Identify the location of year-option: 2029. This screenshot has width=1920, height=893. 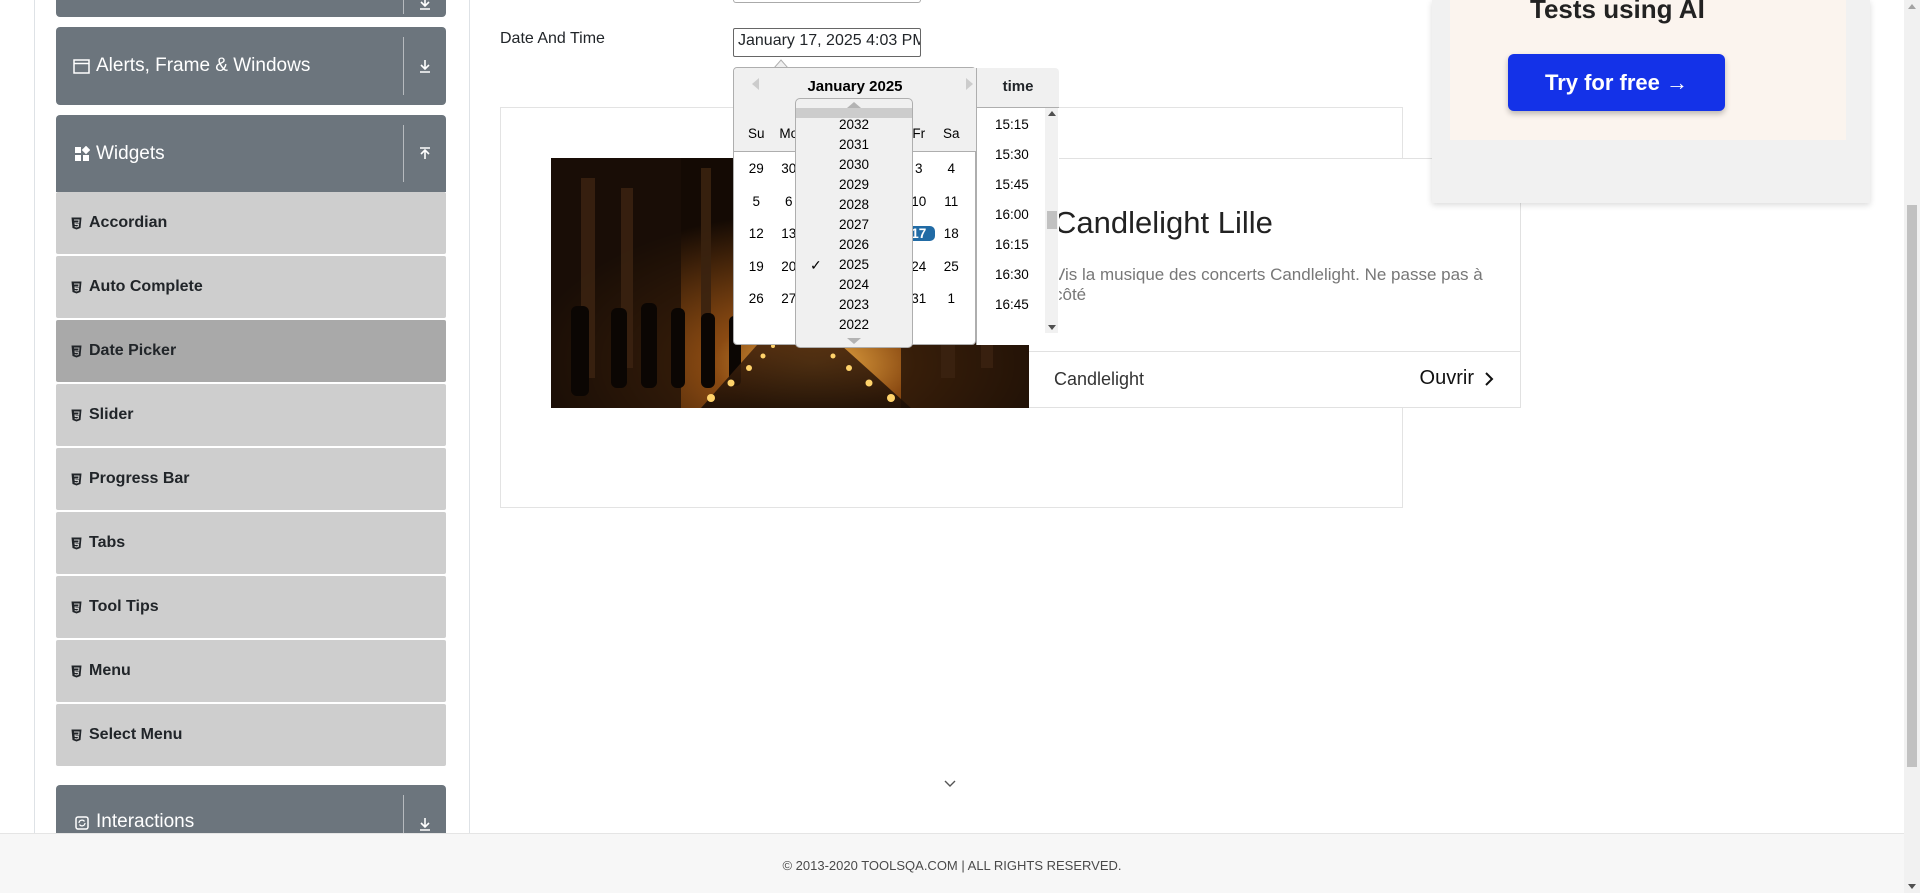
(854, 185).